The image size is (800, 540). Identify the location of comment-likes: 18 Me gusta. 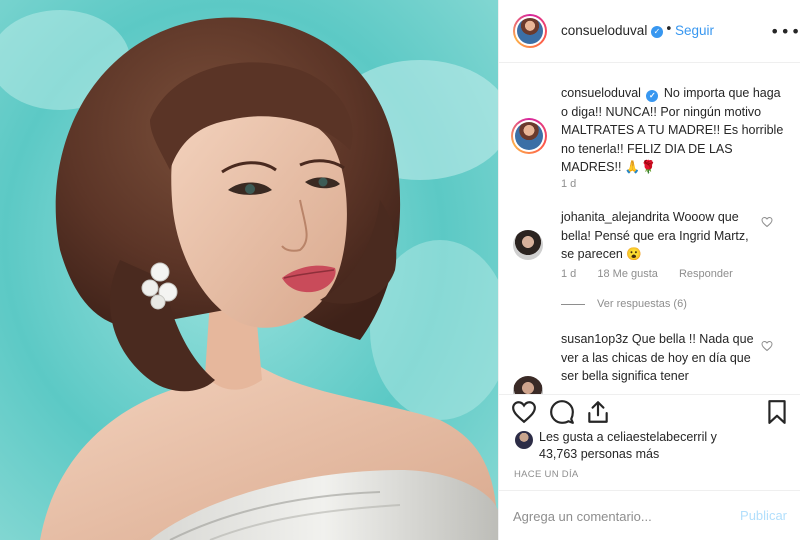
(627, 274).